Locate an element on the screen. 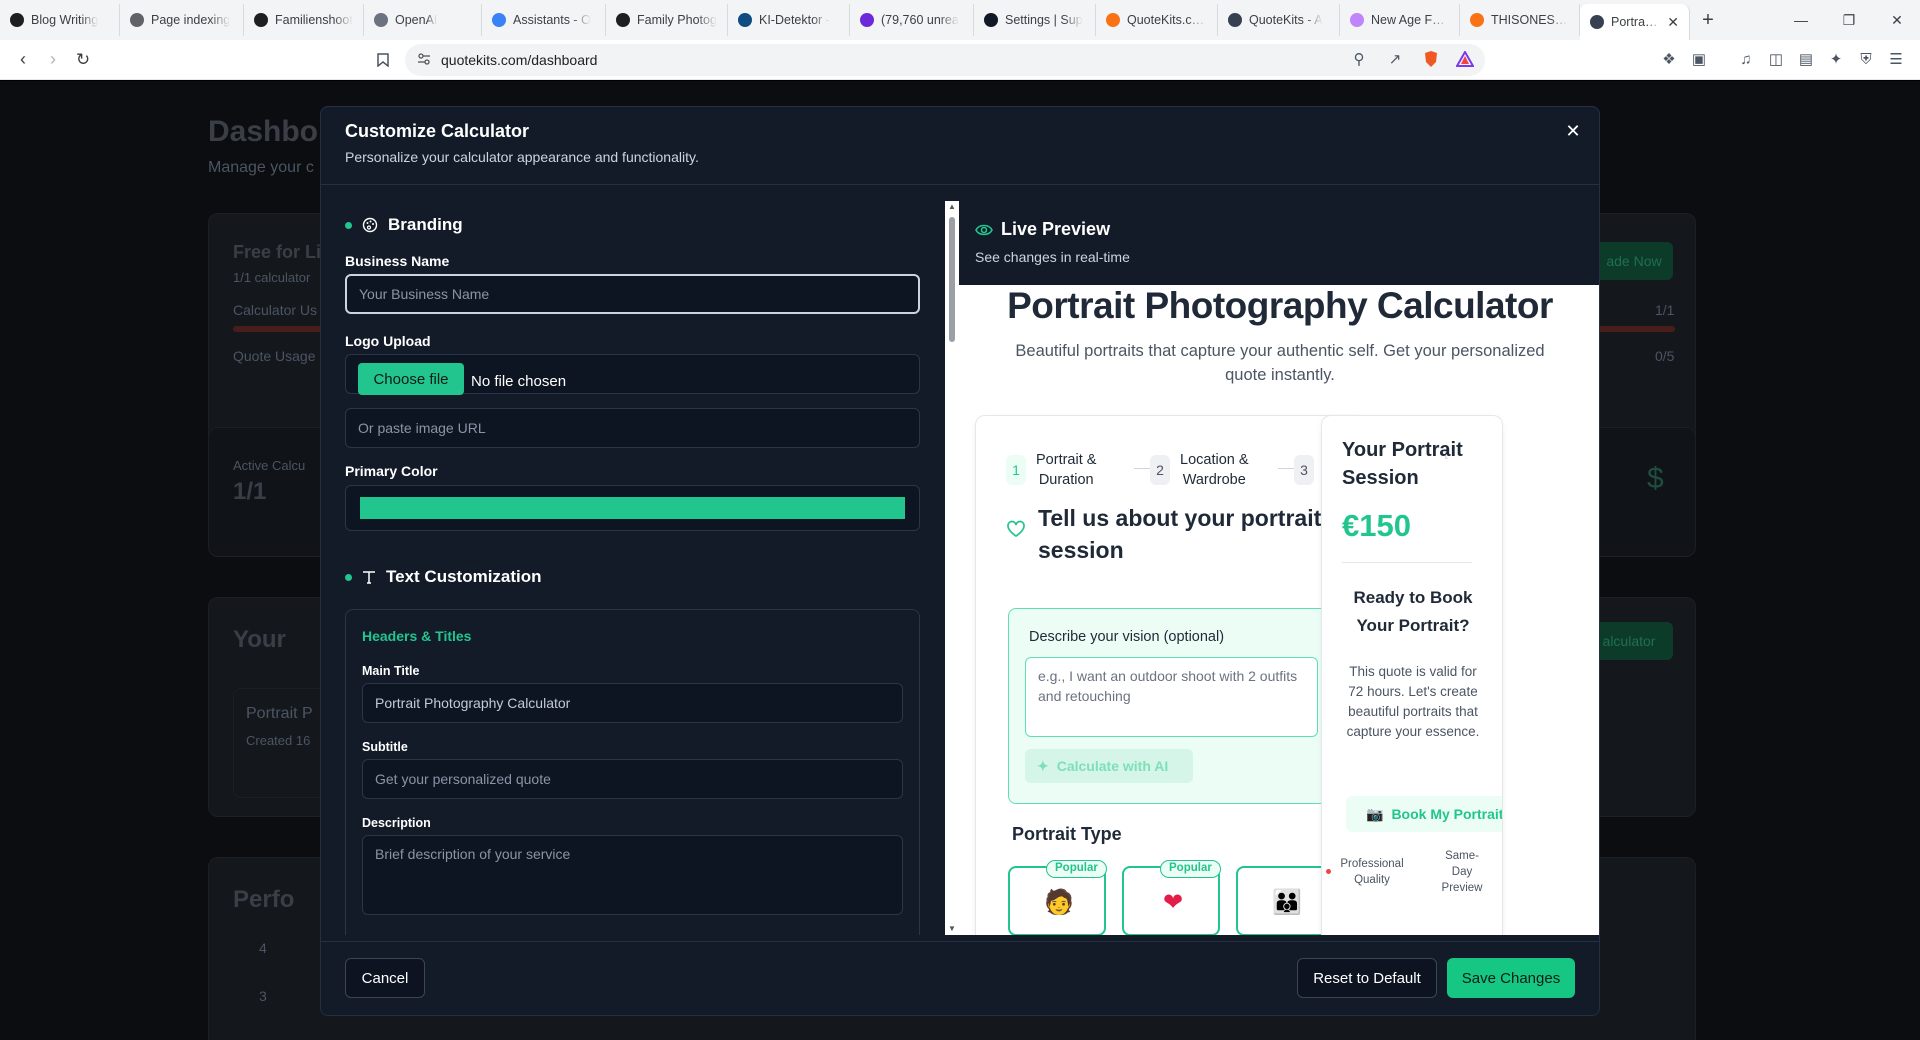  cancel-button: Cancel is located at coordinates (385, 978).